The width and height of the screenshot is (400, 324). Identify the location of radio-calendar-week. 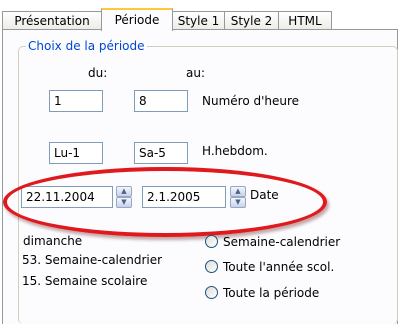
(211, 241).